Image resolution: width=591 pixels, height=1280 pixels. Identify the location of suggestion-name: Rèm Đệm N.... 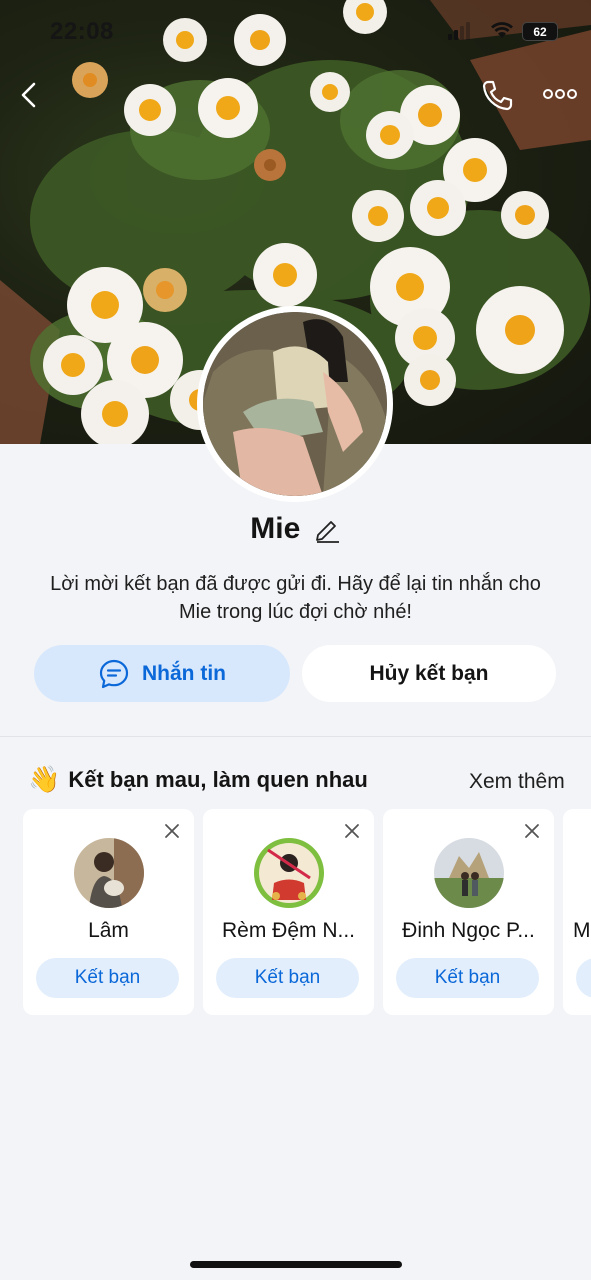
(288, 930).